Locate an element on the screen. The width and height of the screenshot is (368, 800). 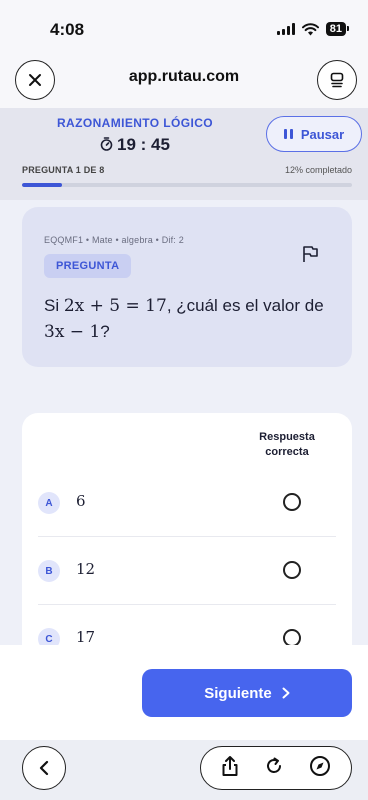
pause-label: Pausar is located at coordinates (322, 134).